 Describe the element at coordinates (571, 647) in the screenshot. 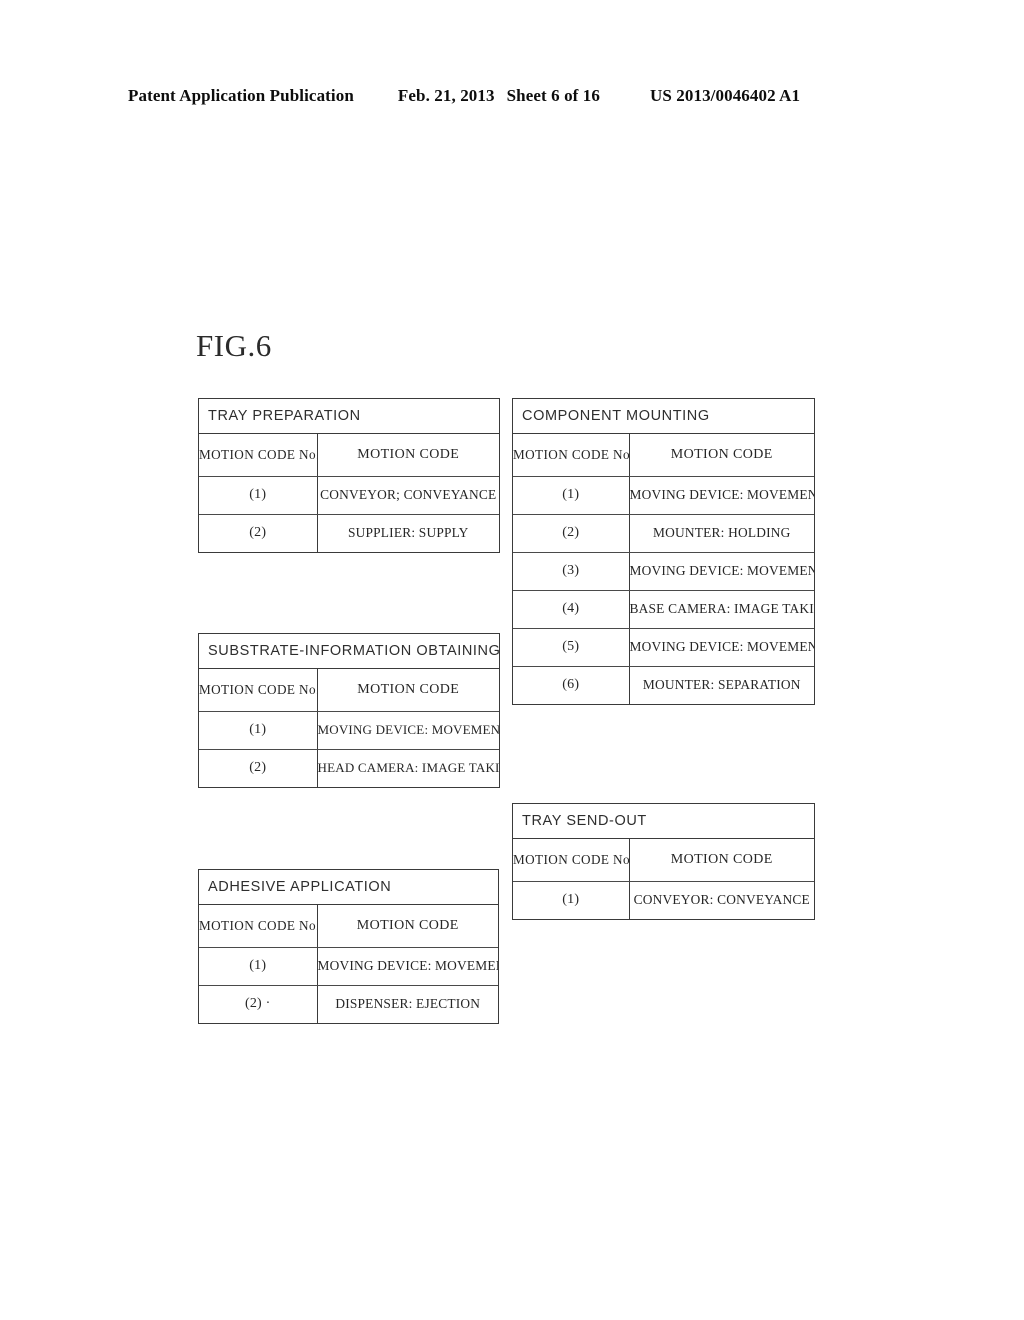

I see `cell-code-no: (5)` at that location.